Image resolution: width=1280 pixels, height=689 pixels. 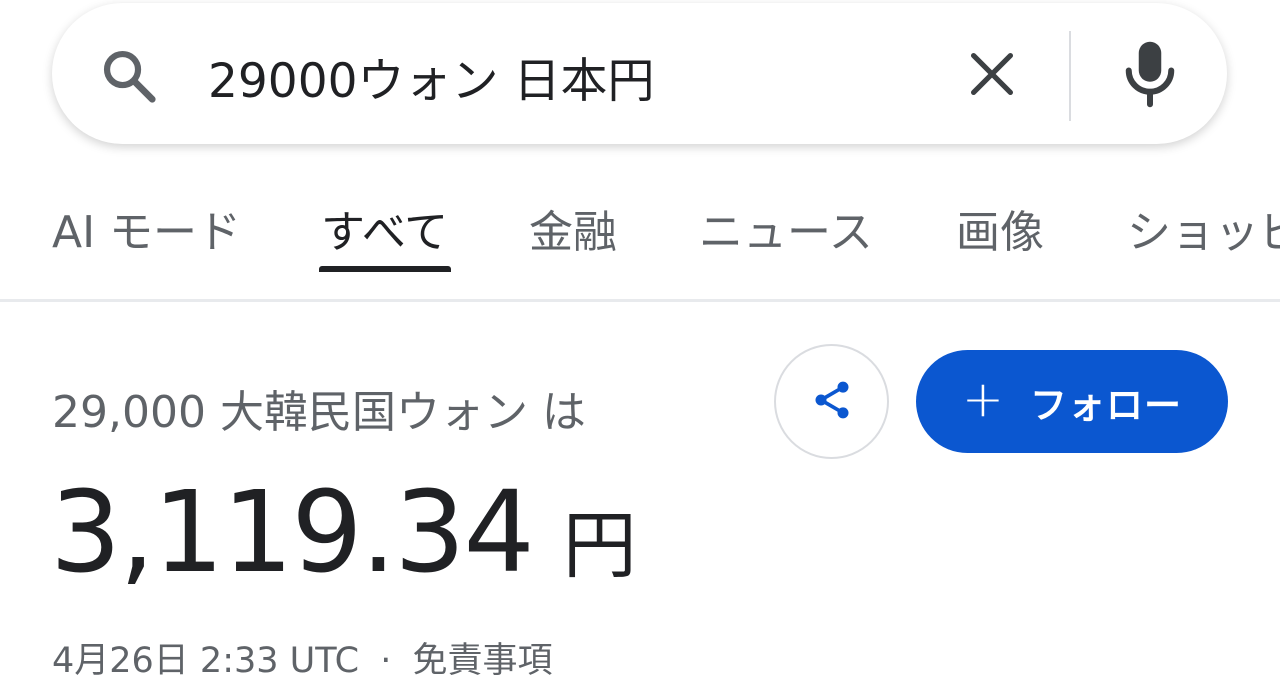 I want to click on tab-images: 画像, so click(x=1000, y=228).